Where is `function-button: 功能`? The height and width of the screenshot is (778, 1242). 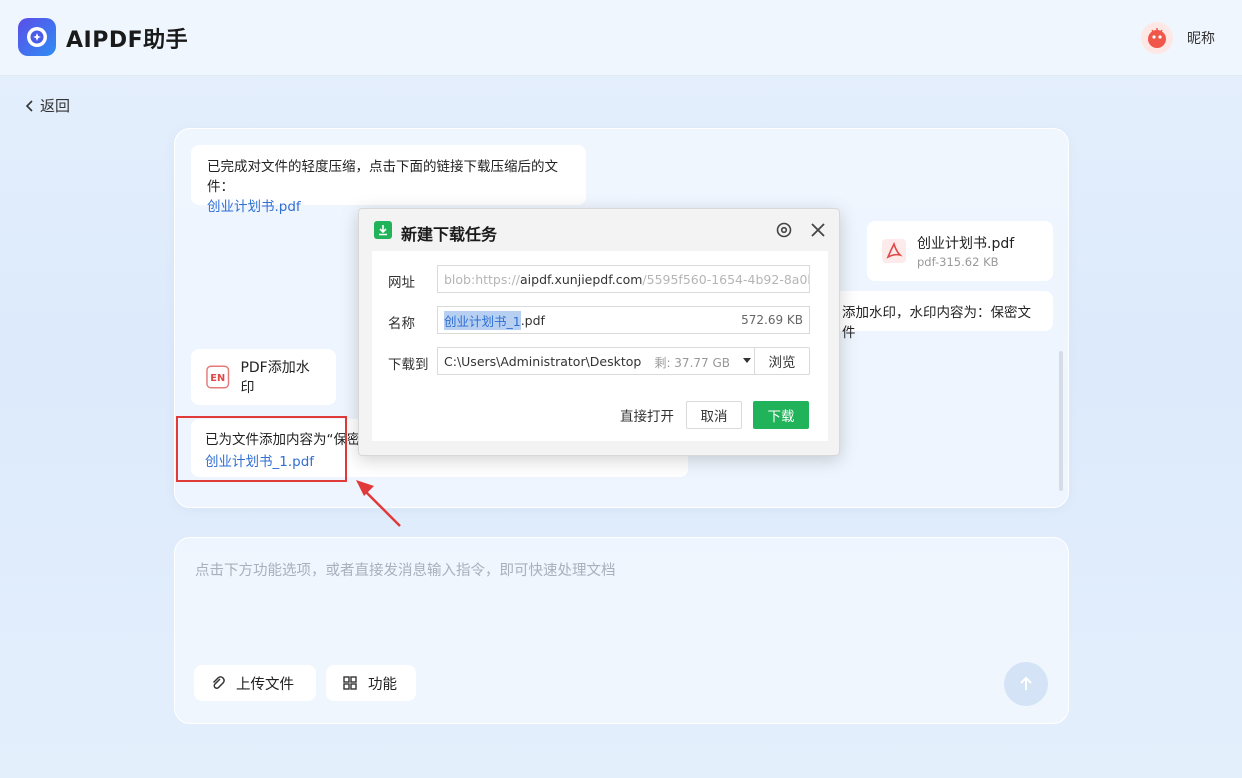
function-button: 功能 is located at coordinates (371, 683).